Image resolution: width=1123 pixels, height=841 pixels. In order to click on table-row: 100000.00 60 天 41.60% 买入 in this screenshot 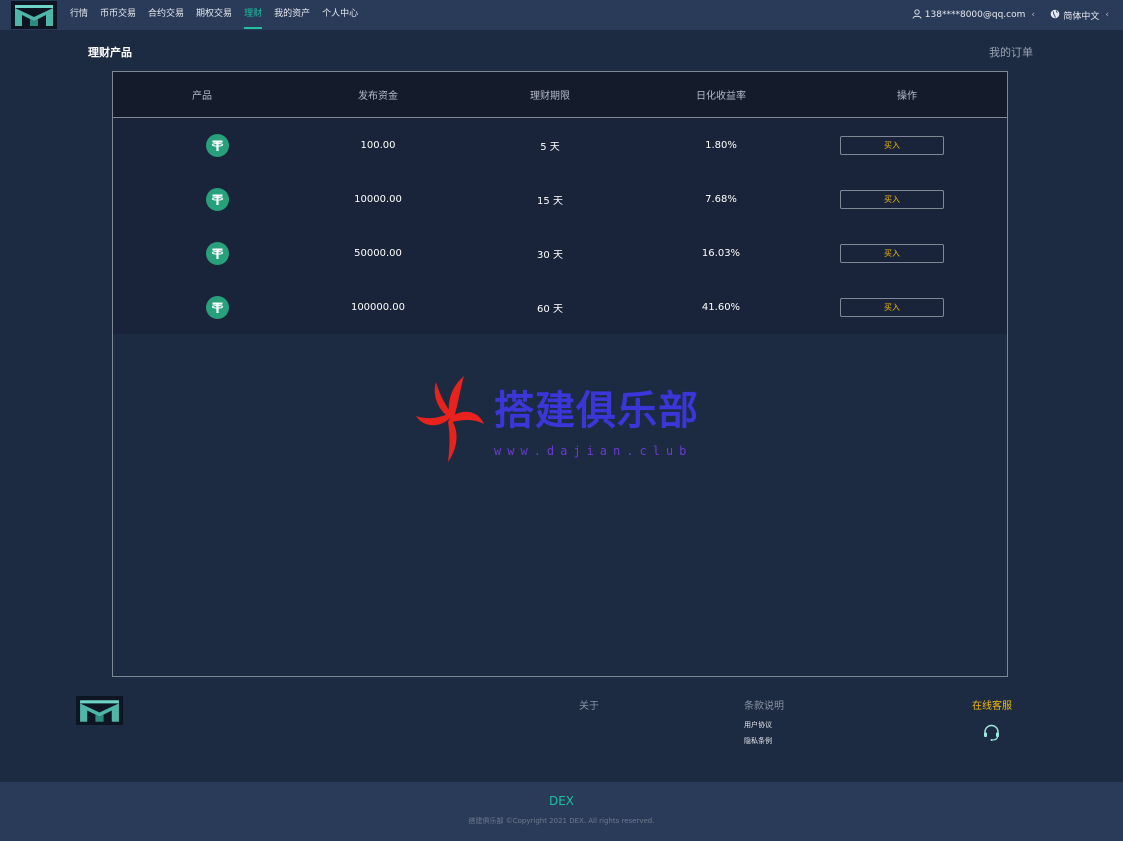, I will do `click(560, 307)`.